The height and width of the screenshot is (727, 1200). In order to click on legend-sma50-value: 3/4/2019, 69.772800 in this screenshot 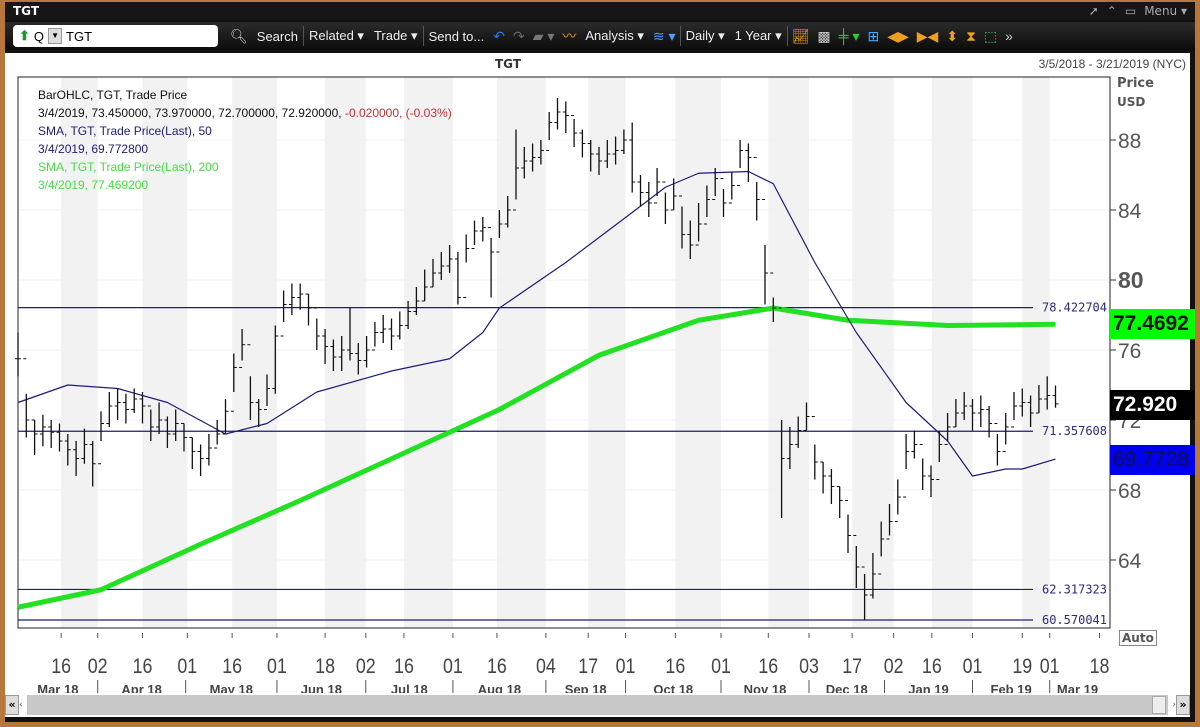, I will do `click(93, 149)`.